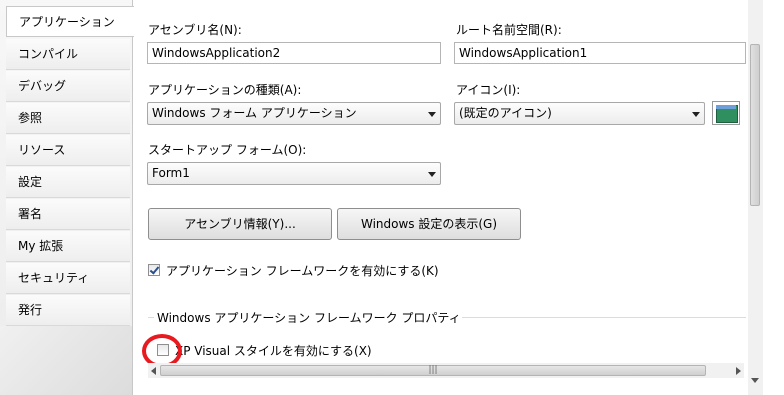 This screenshot has height=395, width=784. Describe the element at coordinates (153, 371) in the screenshot. I see `scroll-left-icon` at that location.